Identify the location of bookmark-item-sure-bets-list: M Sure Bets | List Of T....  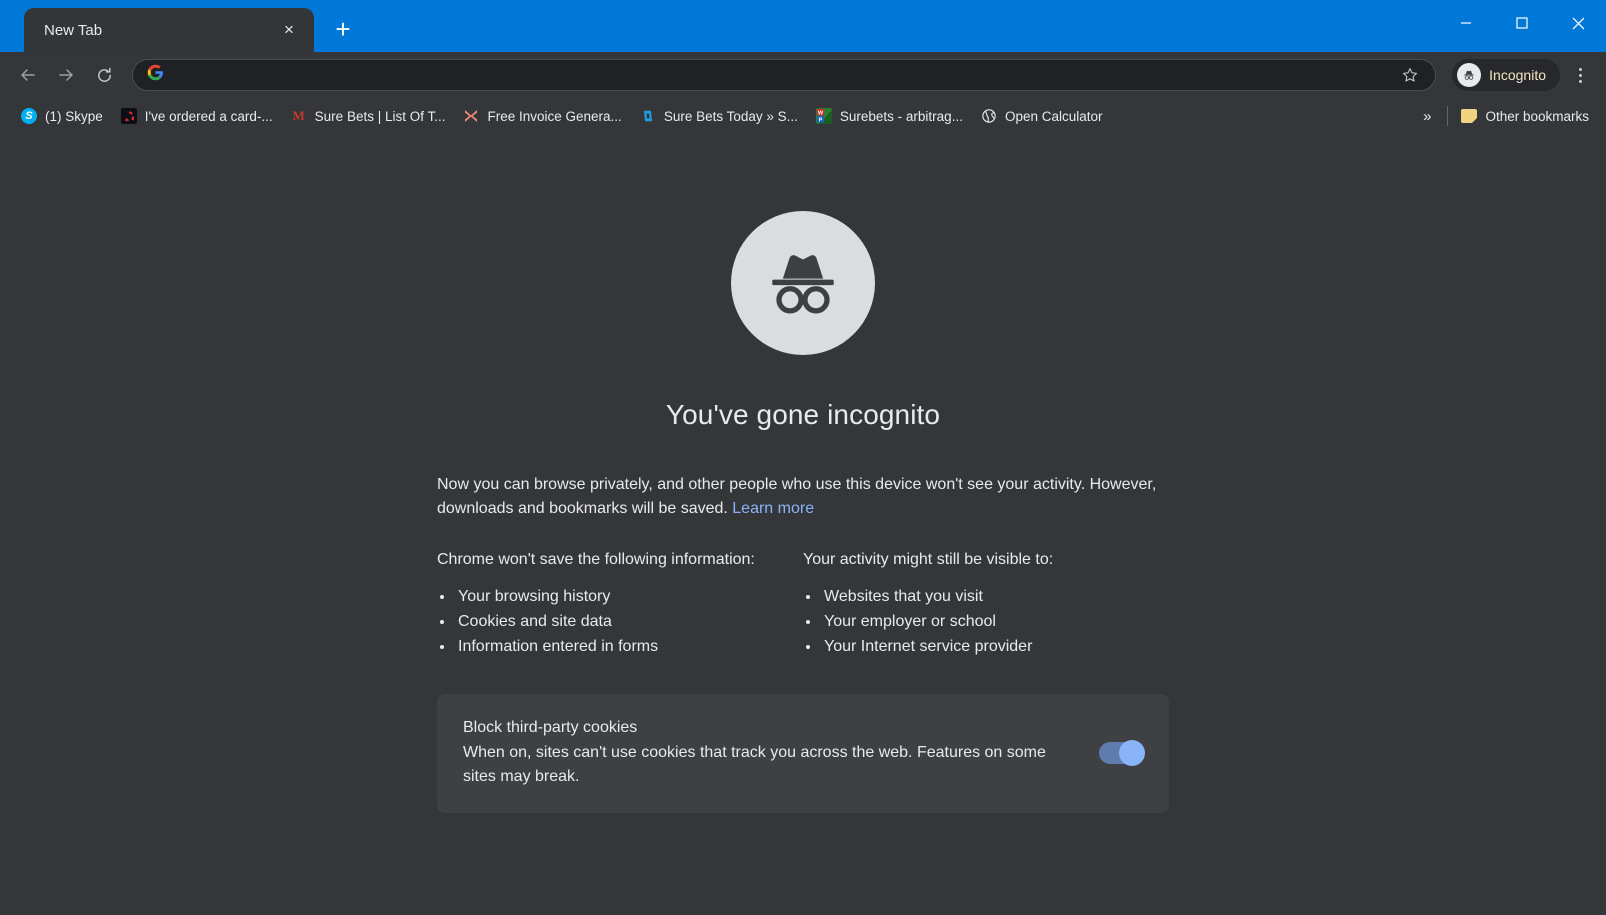
(368, 116).